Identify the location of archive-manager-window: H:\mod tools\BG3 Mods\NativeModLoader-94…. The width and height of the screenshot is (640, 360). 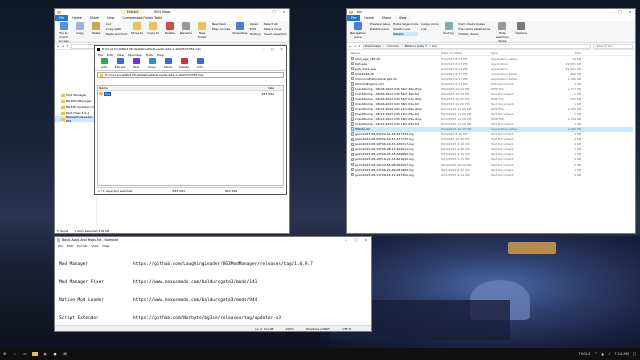
(190, 120).